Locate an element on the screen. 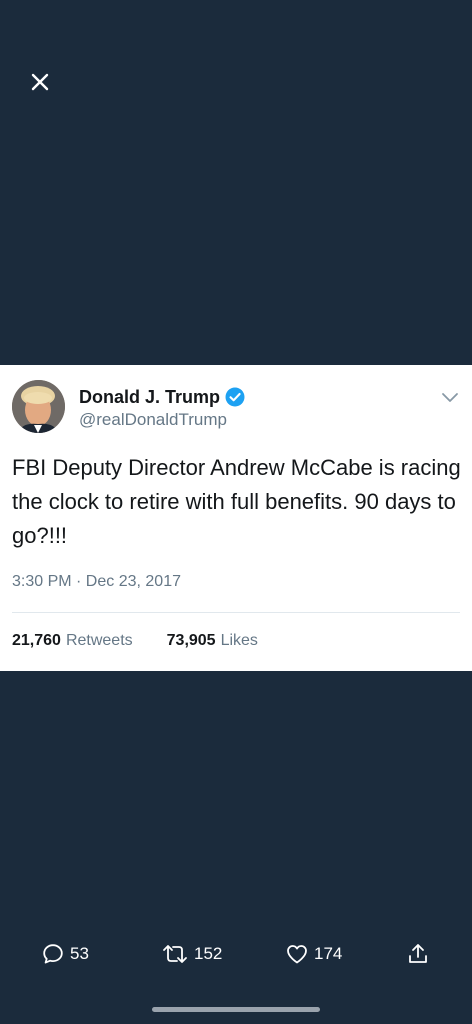 Image resolution: width=472 pixels, height=1024 pixels. reply-button: 53 is located at coordinates (65, 954).